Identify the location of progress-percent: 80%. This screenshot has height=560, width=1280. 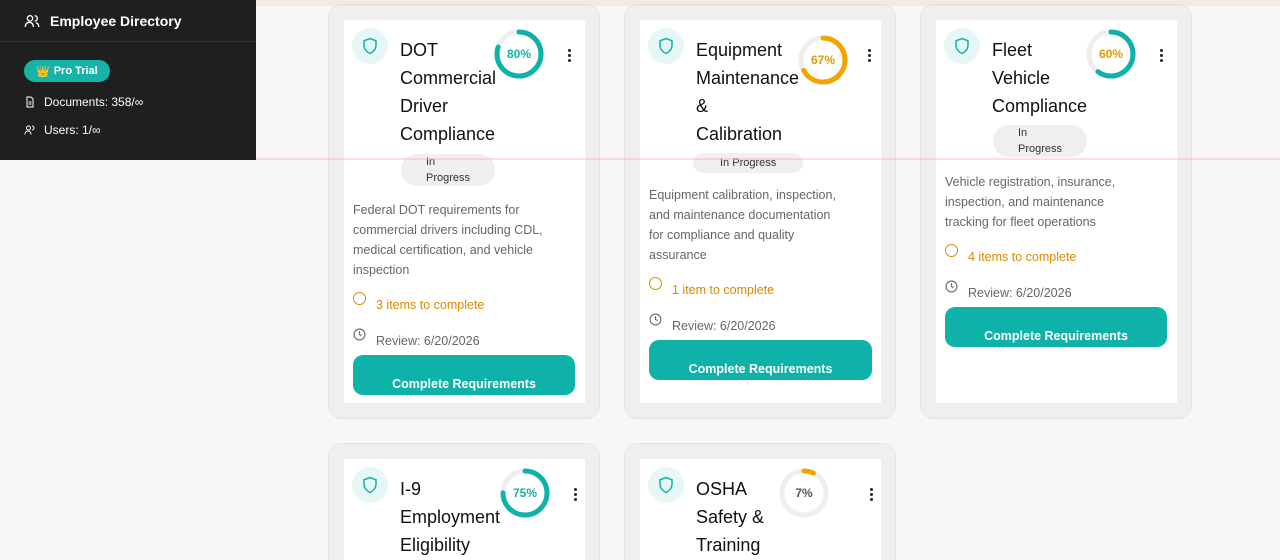
(519, 54).